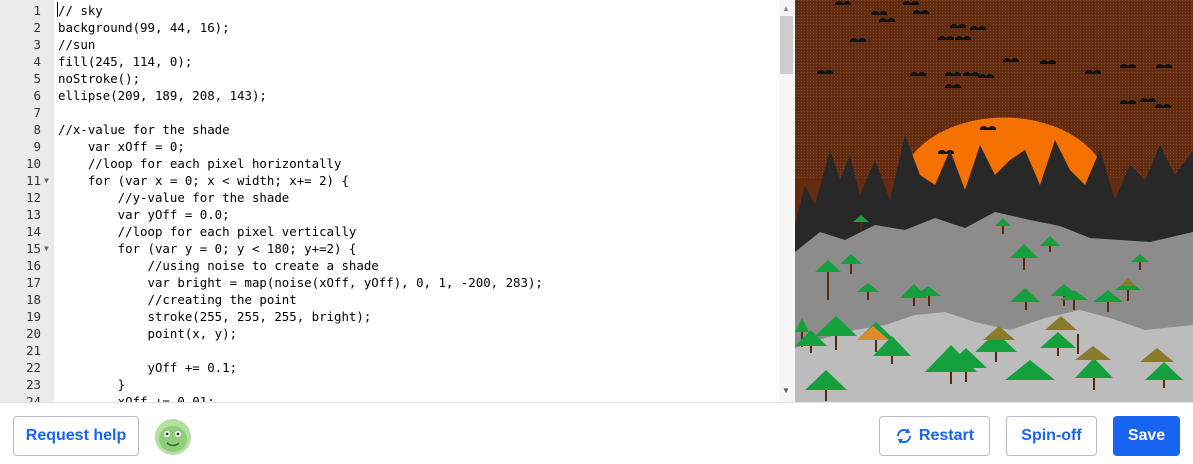 The width and height of the screenshot is (1193, 464). Describe the element at coordinates (77, 44) in the screenshot. I see `code-text: //sun` at that location.